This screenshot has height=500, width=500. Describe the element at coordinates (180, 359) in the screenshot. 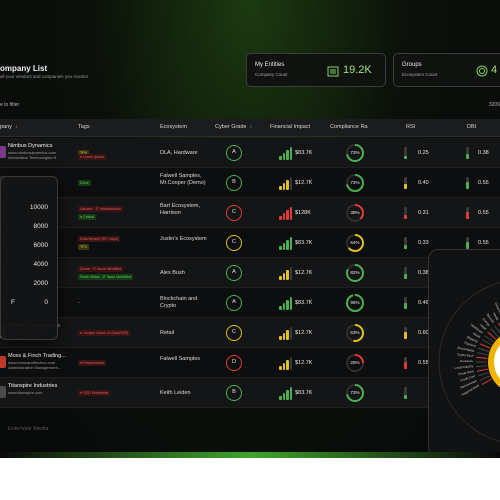

I see `ecosystem-cell: Falwell Samples` at that location.